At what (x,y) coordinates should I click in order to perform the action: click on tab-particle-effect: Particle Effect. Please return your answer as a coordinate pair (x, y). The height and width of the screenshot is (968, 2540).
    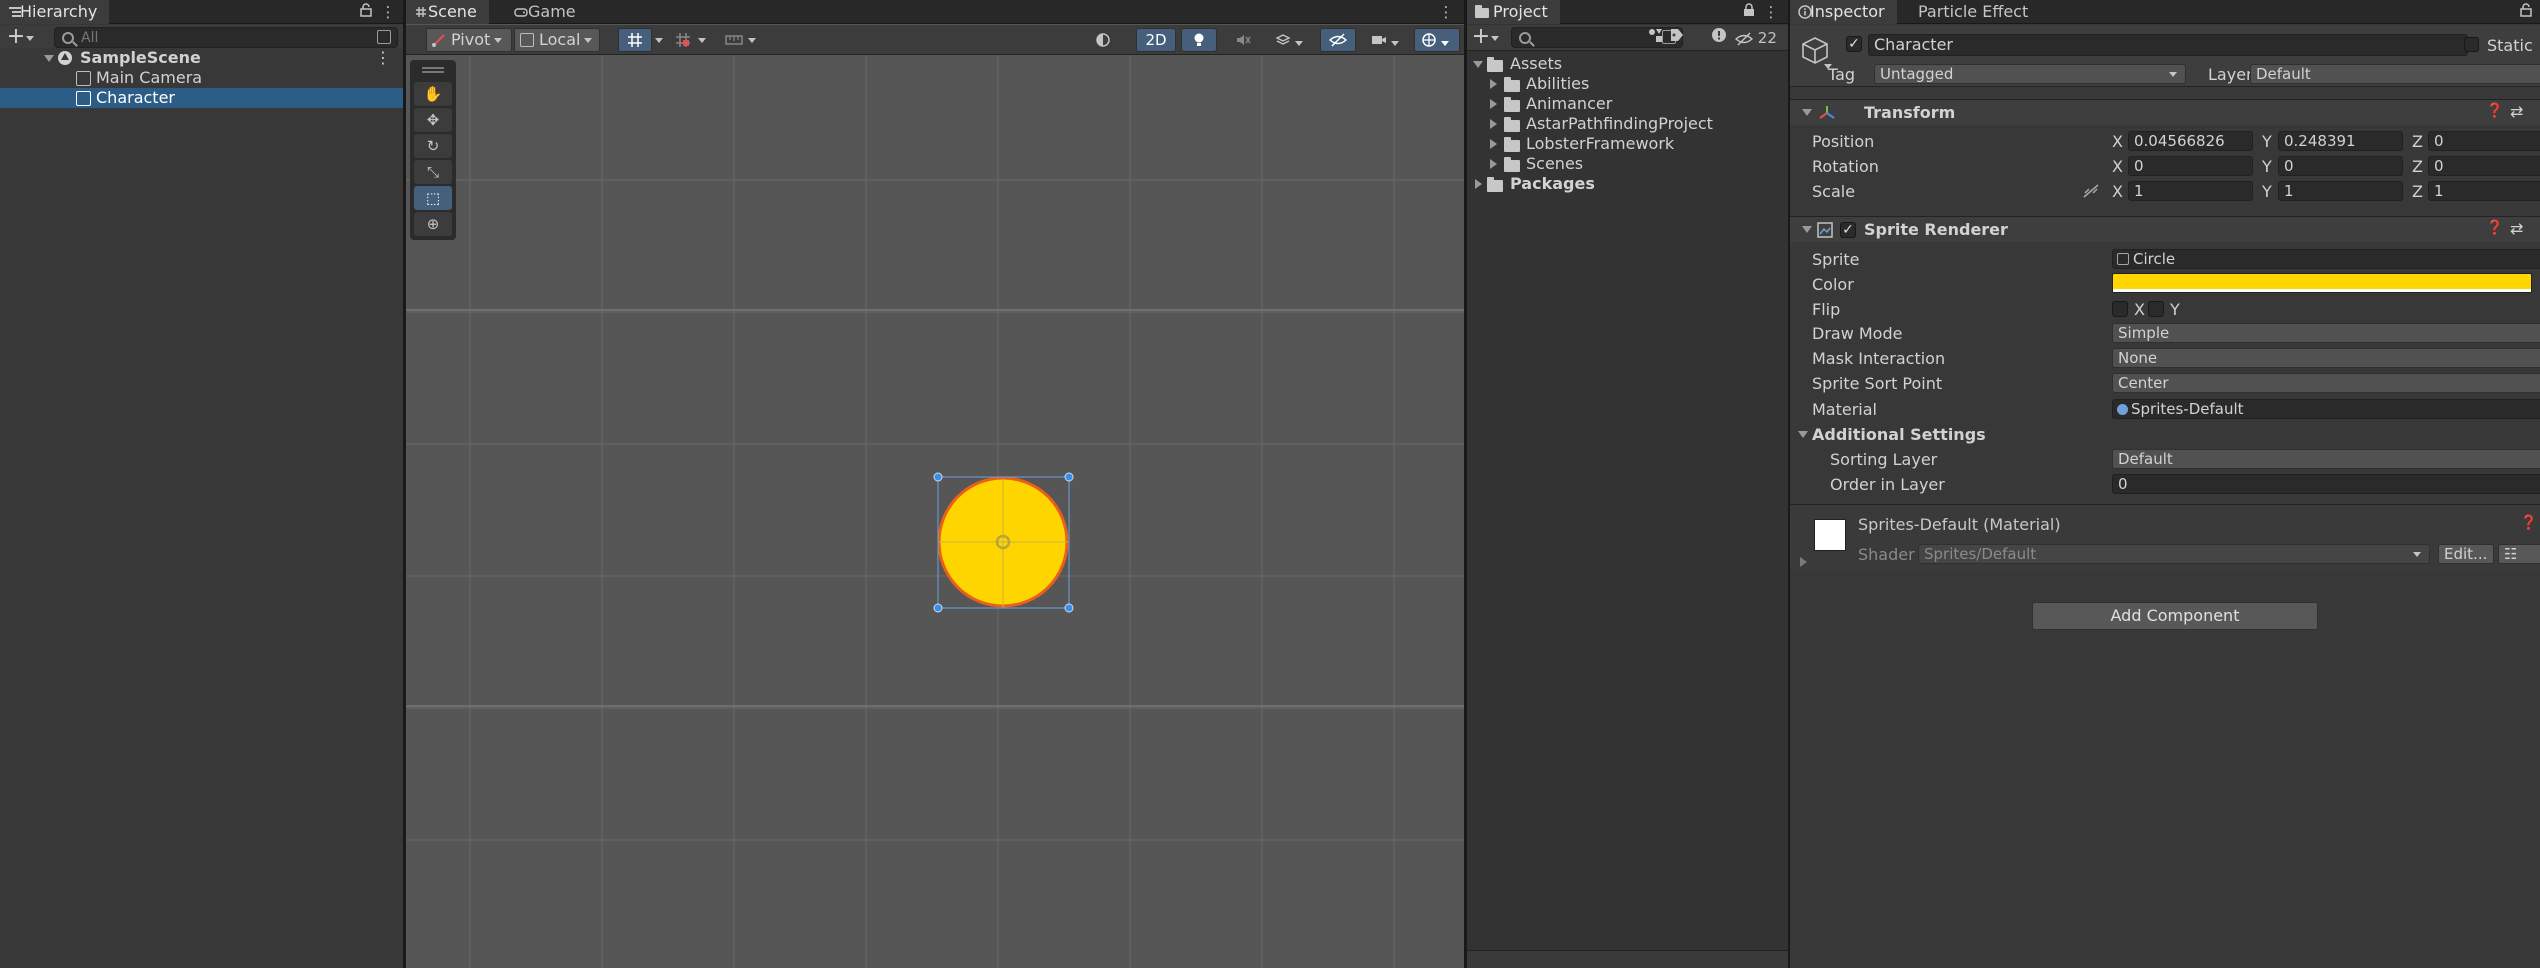
    Looking at the image, I should click on (1974, 12).